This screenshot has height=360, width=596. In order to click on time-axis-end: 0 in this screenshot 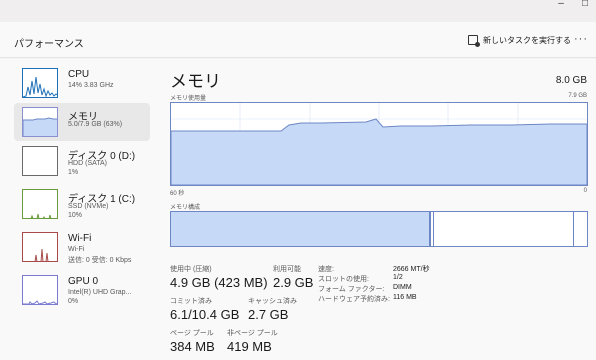, I will do `click(585, 191)`.